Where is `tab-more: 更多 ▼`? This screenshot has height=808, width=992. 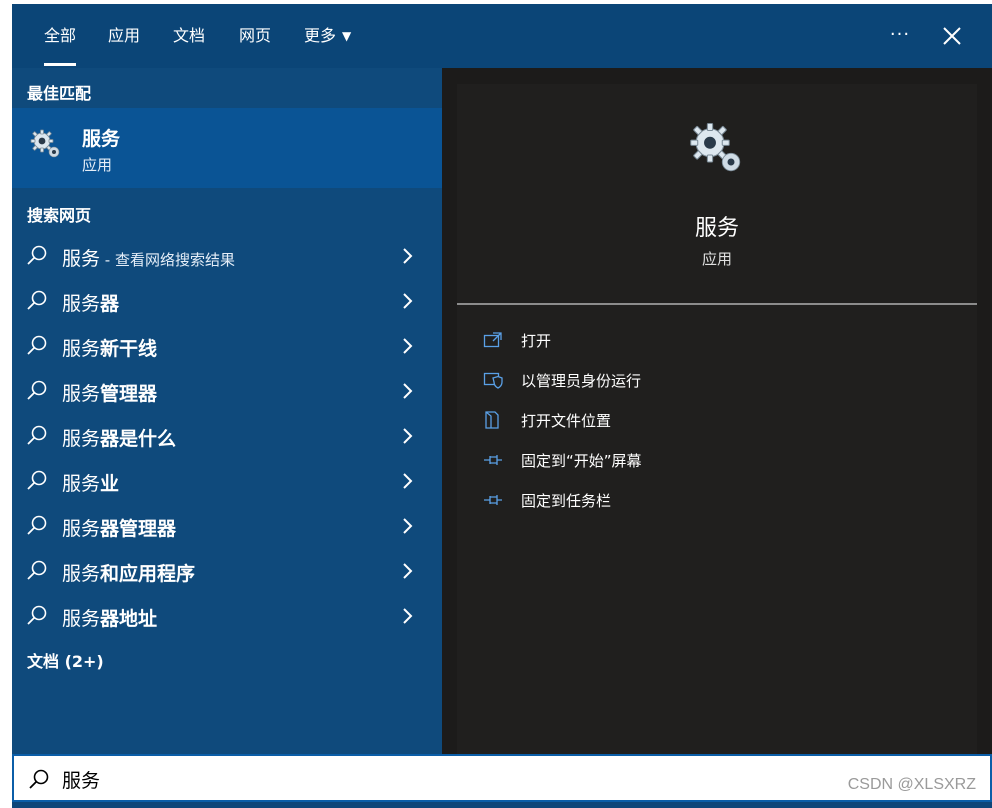 tab-more: 更多 ▼ is located at coordinates (327, 36).